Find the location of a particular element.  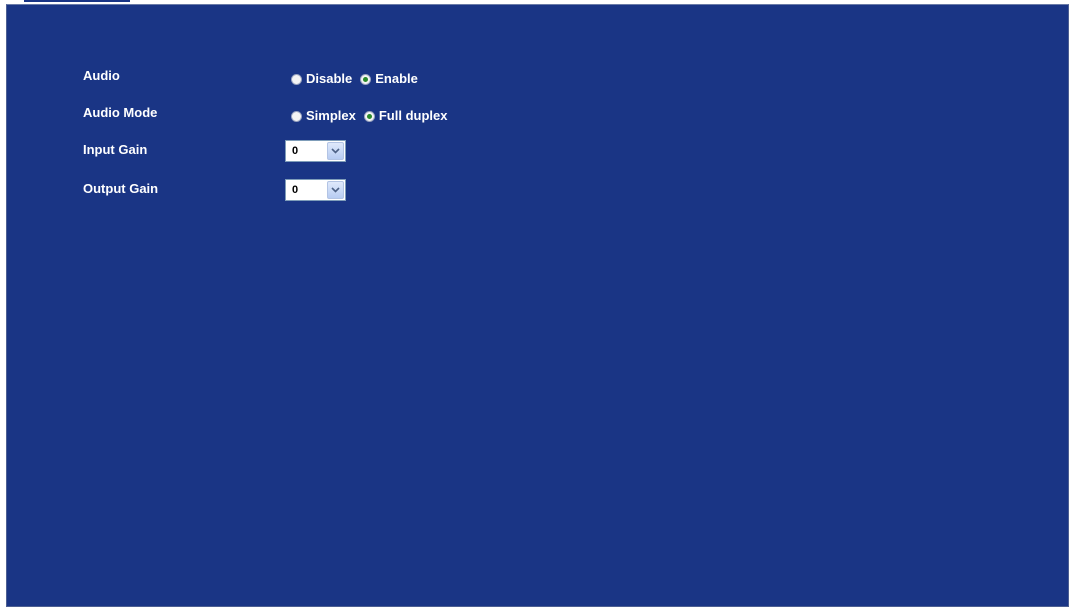

audio-row: Audio Disable Enable is located at coordinates (357, 79).